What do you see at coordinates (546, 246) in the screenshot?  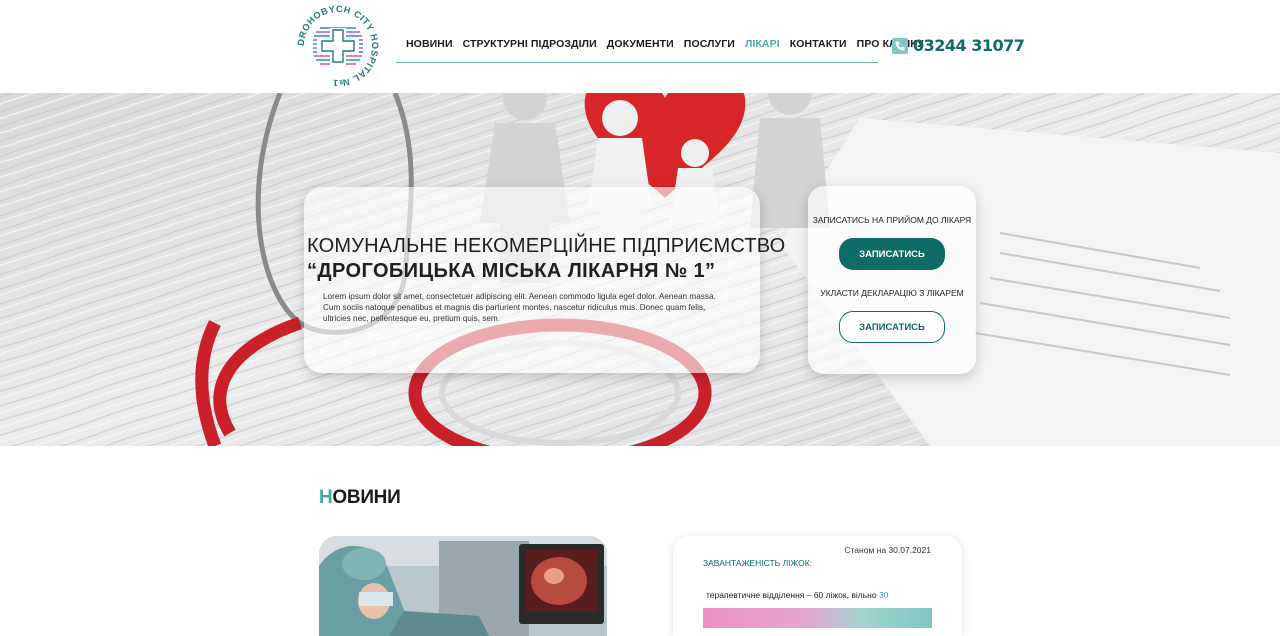 I see `hero-title-line1: КОМУНАЛЬНЕ НЕКОМЕРЦІЙНЕ ПІДПРИЄМСТВО` at bounding box center [546, 246].